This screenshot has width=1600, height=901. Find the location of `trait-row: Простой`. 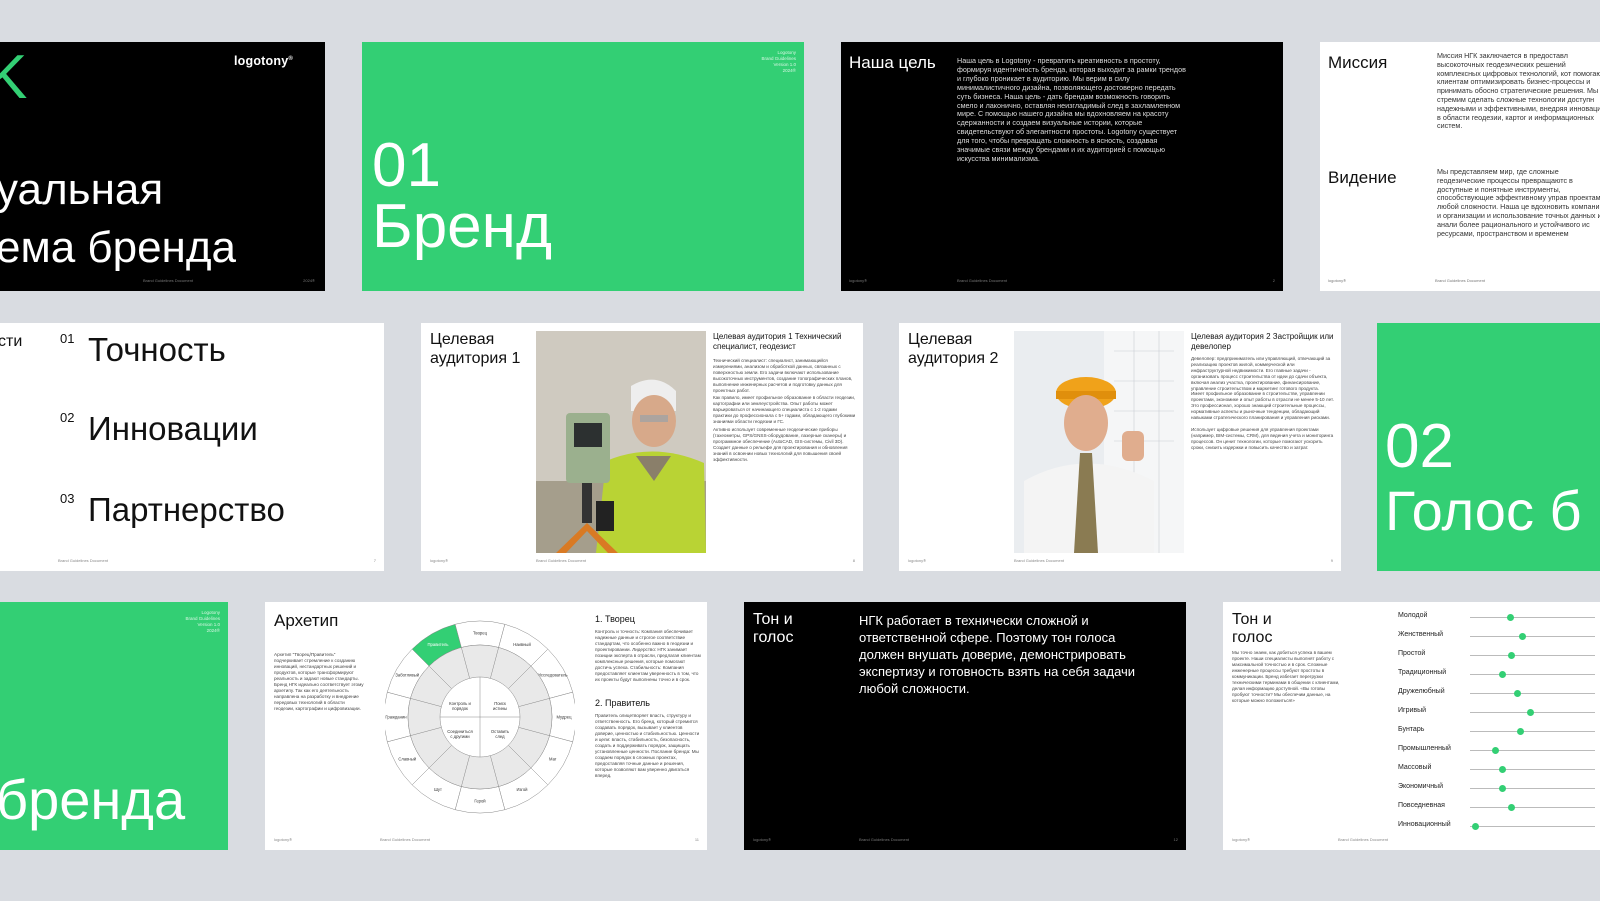

trait-row: Простой is located at coordinates (1498, 656).